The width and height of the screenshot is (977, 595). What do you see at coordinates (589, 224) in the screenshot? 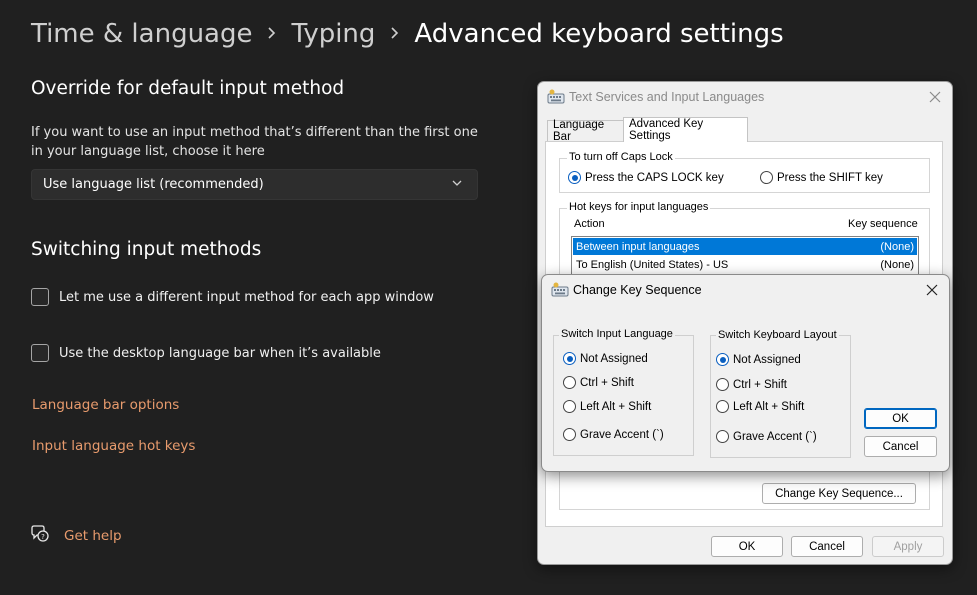
I see `column-action: Action` at bounding box center [589, 224].